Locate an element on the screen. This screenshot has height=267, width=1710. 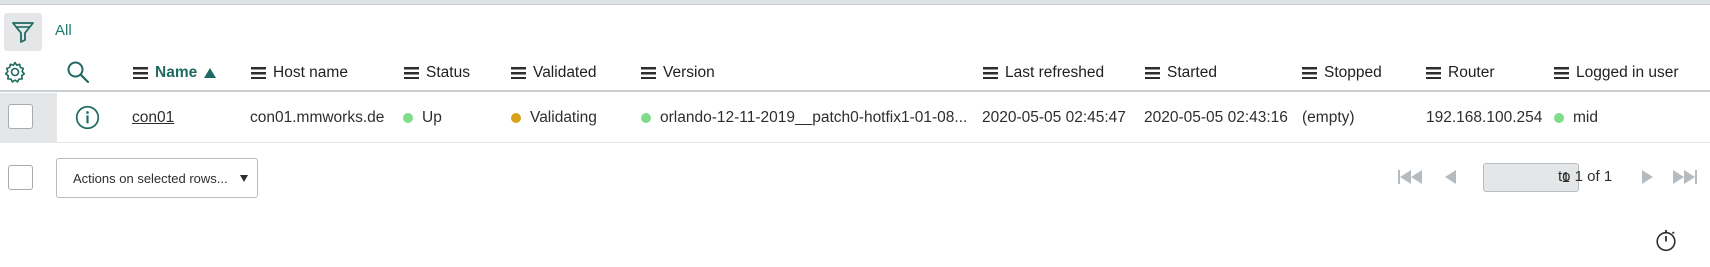
sort-ascending-icon is located at coordinates (210, 73).